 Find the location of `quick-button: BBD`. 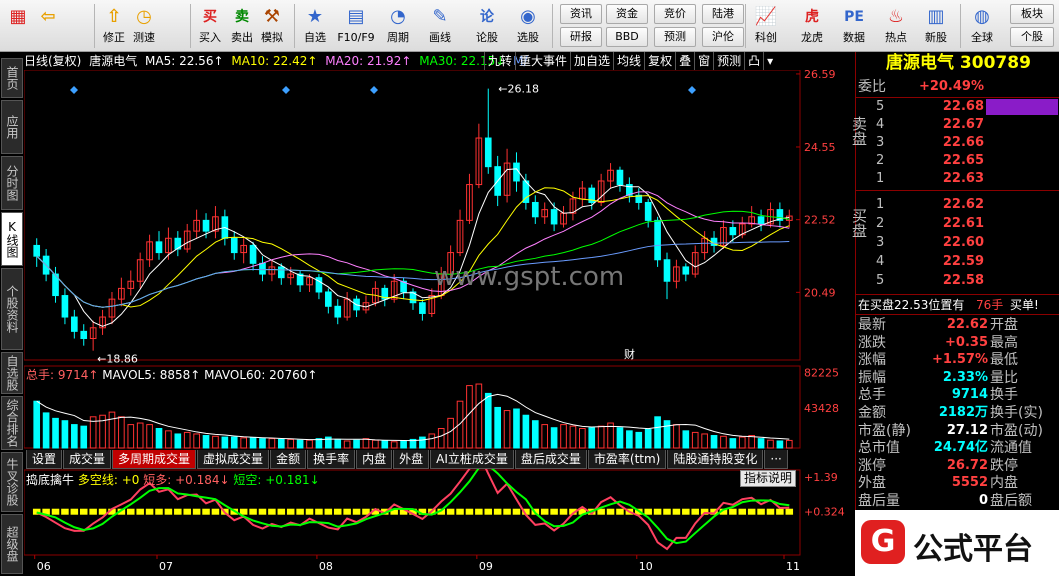

quick-button: BBD is located at coordinates (627, 37).